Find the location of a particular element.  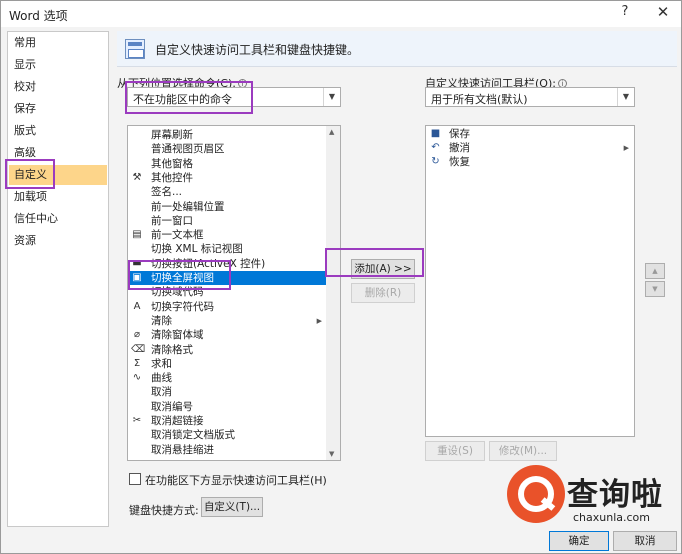

command-label: 求和 is located at coordinates (161, 363).